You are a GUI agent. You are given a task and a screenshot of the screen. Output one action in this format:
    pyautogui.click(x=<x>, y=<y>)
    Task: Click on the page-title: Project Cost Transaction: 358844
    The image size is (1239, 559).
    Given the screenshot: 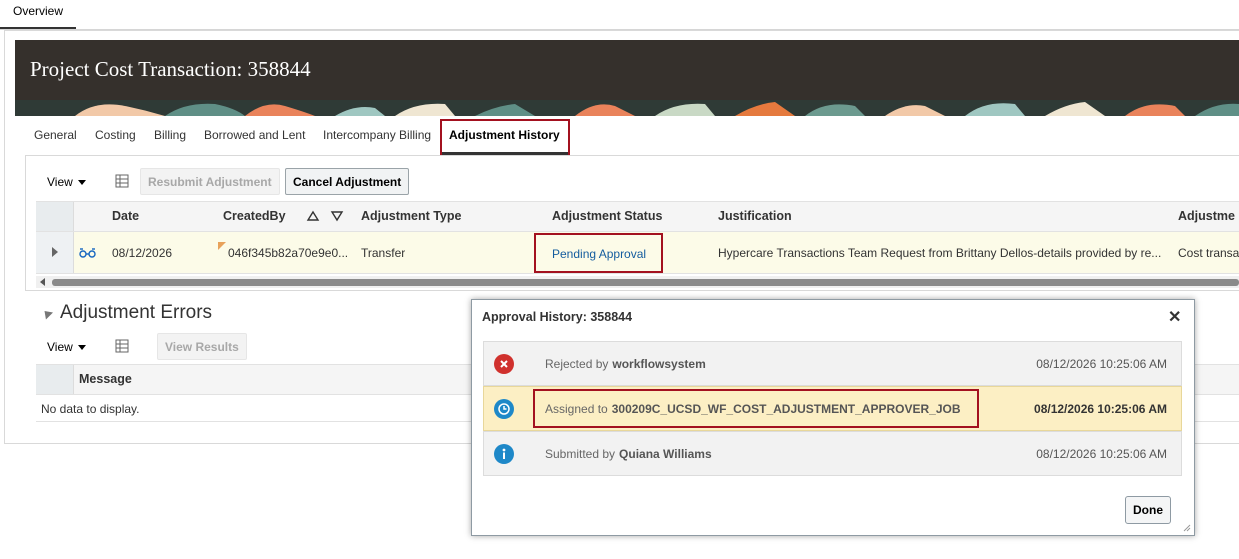 What is the action you would take?
    pyautogui.click(x=170, y=69)
    